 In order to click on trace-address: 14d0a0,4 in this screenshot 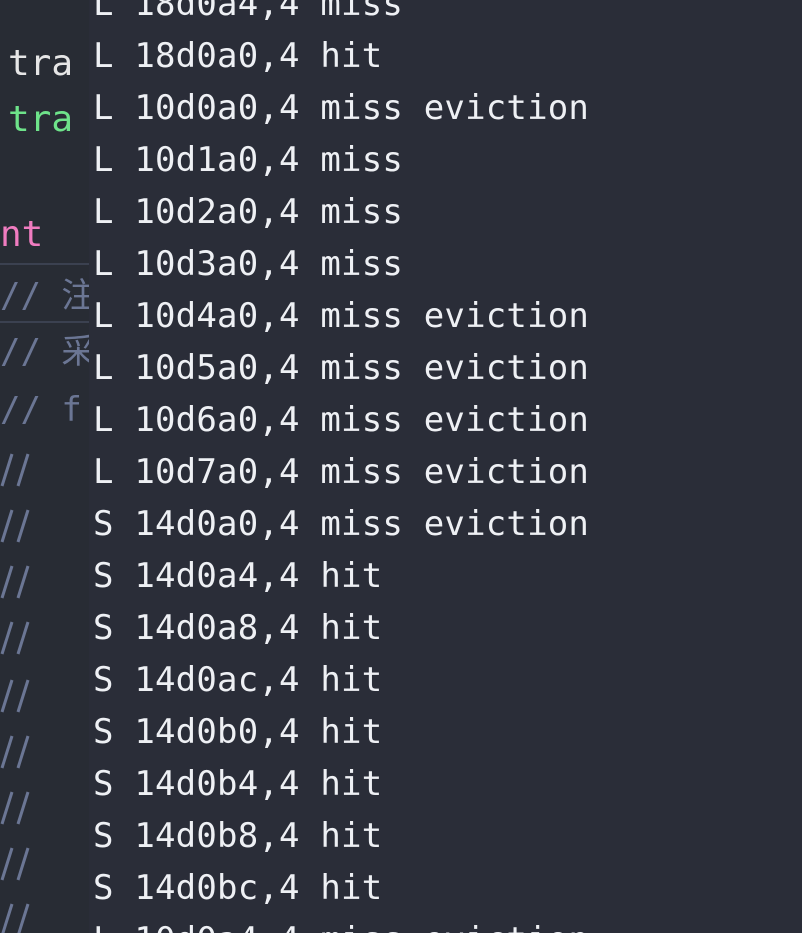, I will do `click(217, 524)`.